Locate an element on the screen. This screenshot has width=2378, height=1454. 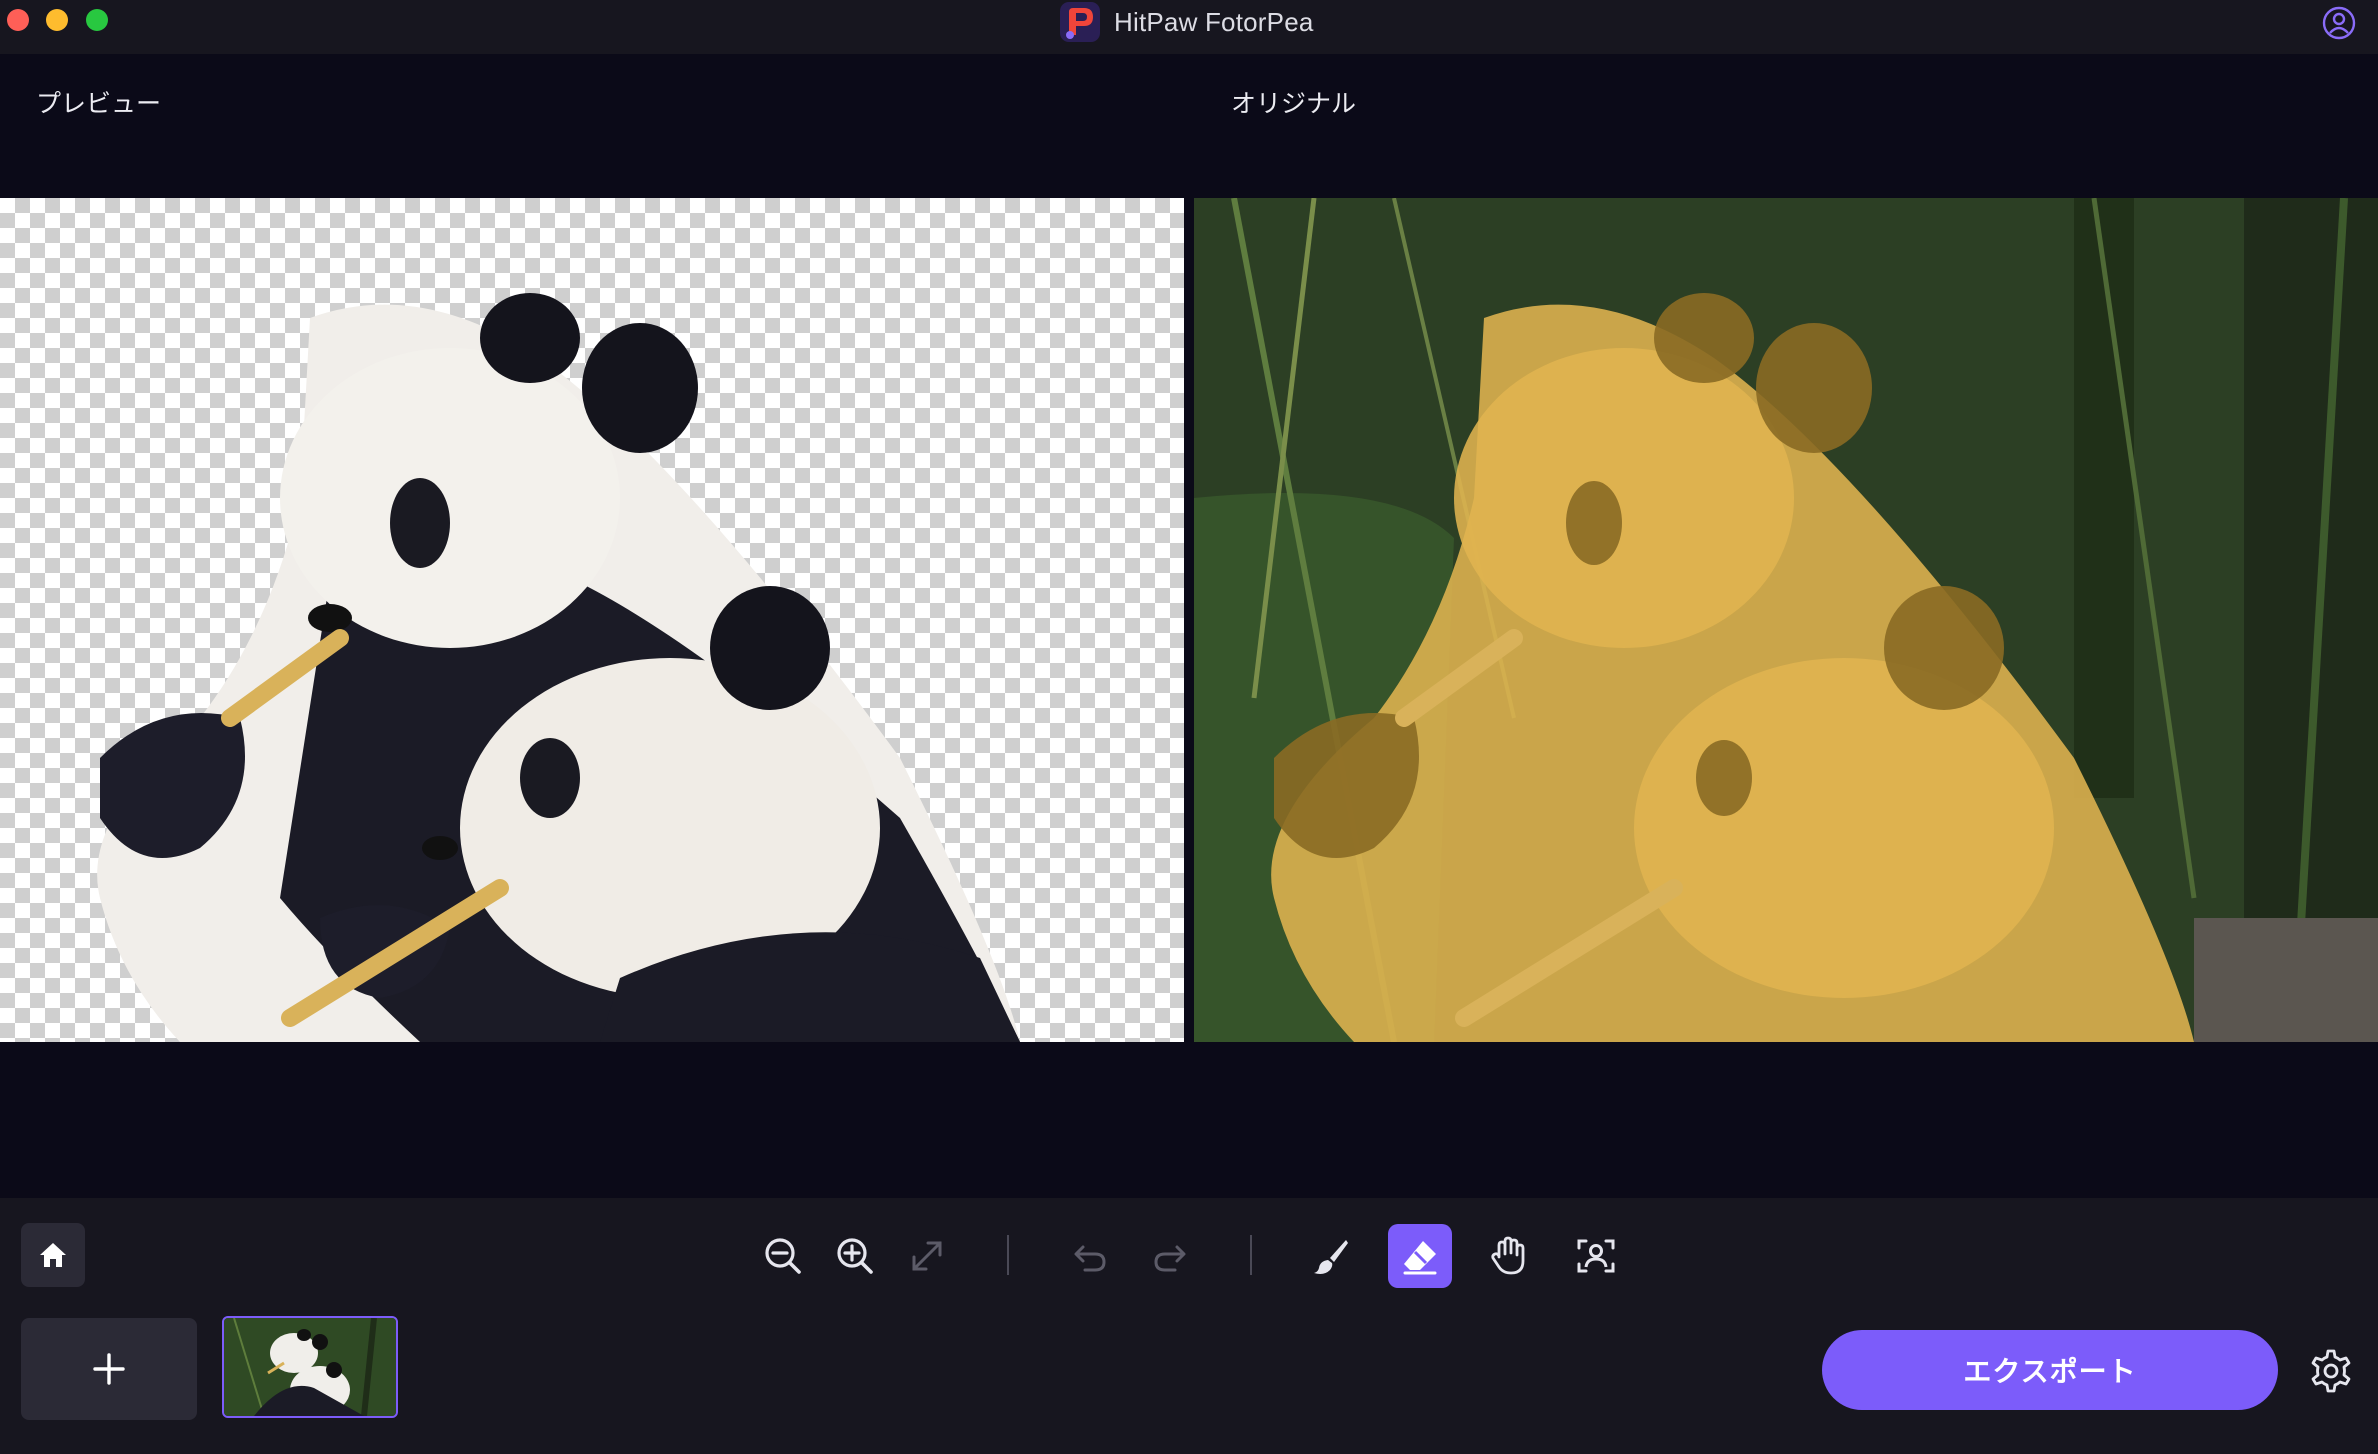
subject-select-icon is located at coordinates (1596, 1256).